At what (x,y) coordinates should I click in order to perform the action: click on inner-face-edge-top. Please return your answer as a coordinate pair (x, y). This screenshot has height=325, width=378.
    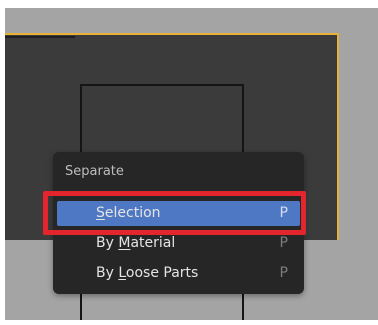
    Looking at the image, I should click on (162, 85).